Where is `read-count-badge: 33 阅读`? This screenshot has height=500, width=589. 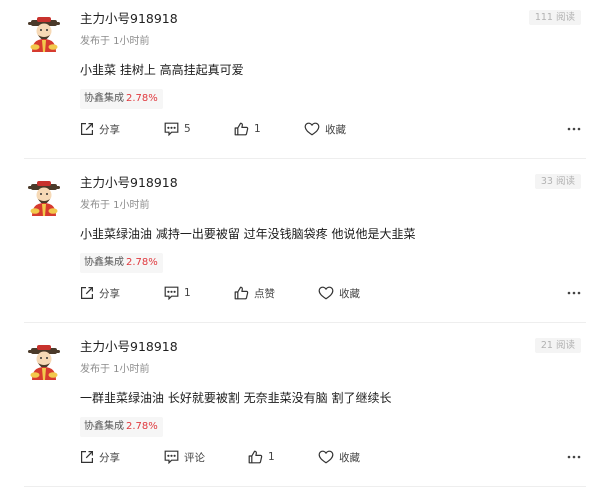
read-count-badge: 33 阅读 is located at coordinates (557, 181).